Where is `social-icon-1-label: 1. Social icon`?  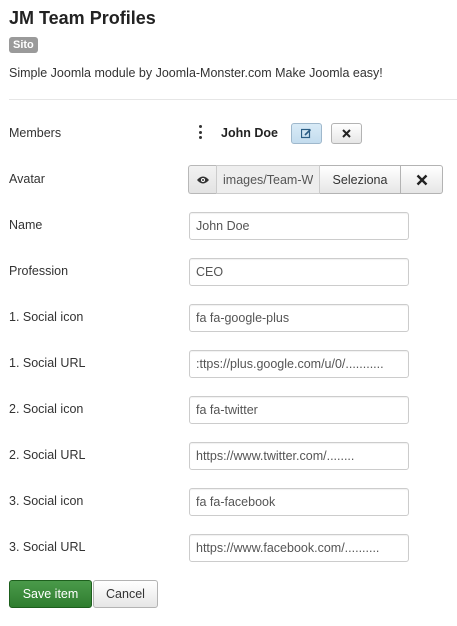 social-icon-1-label: 1. Social icon is located at coordinates (46, 317).